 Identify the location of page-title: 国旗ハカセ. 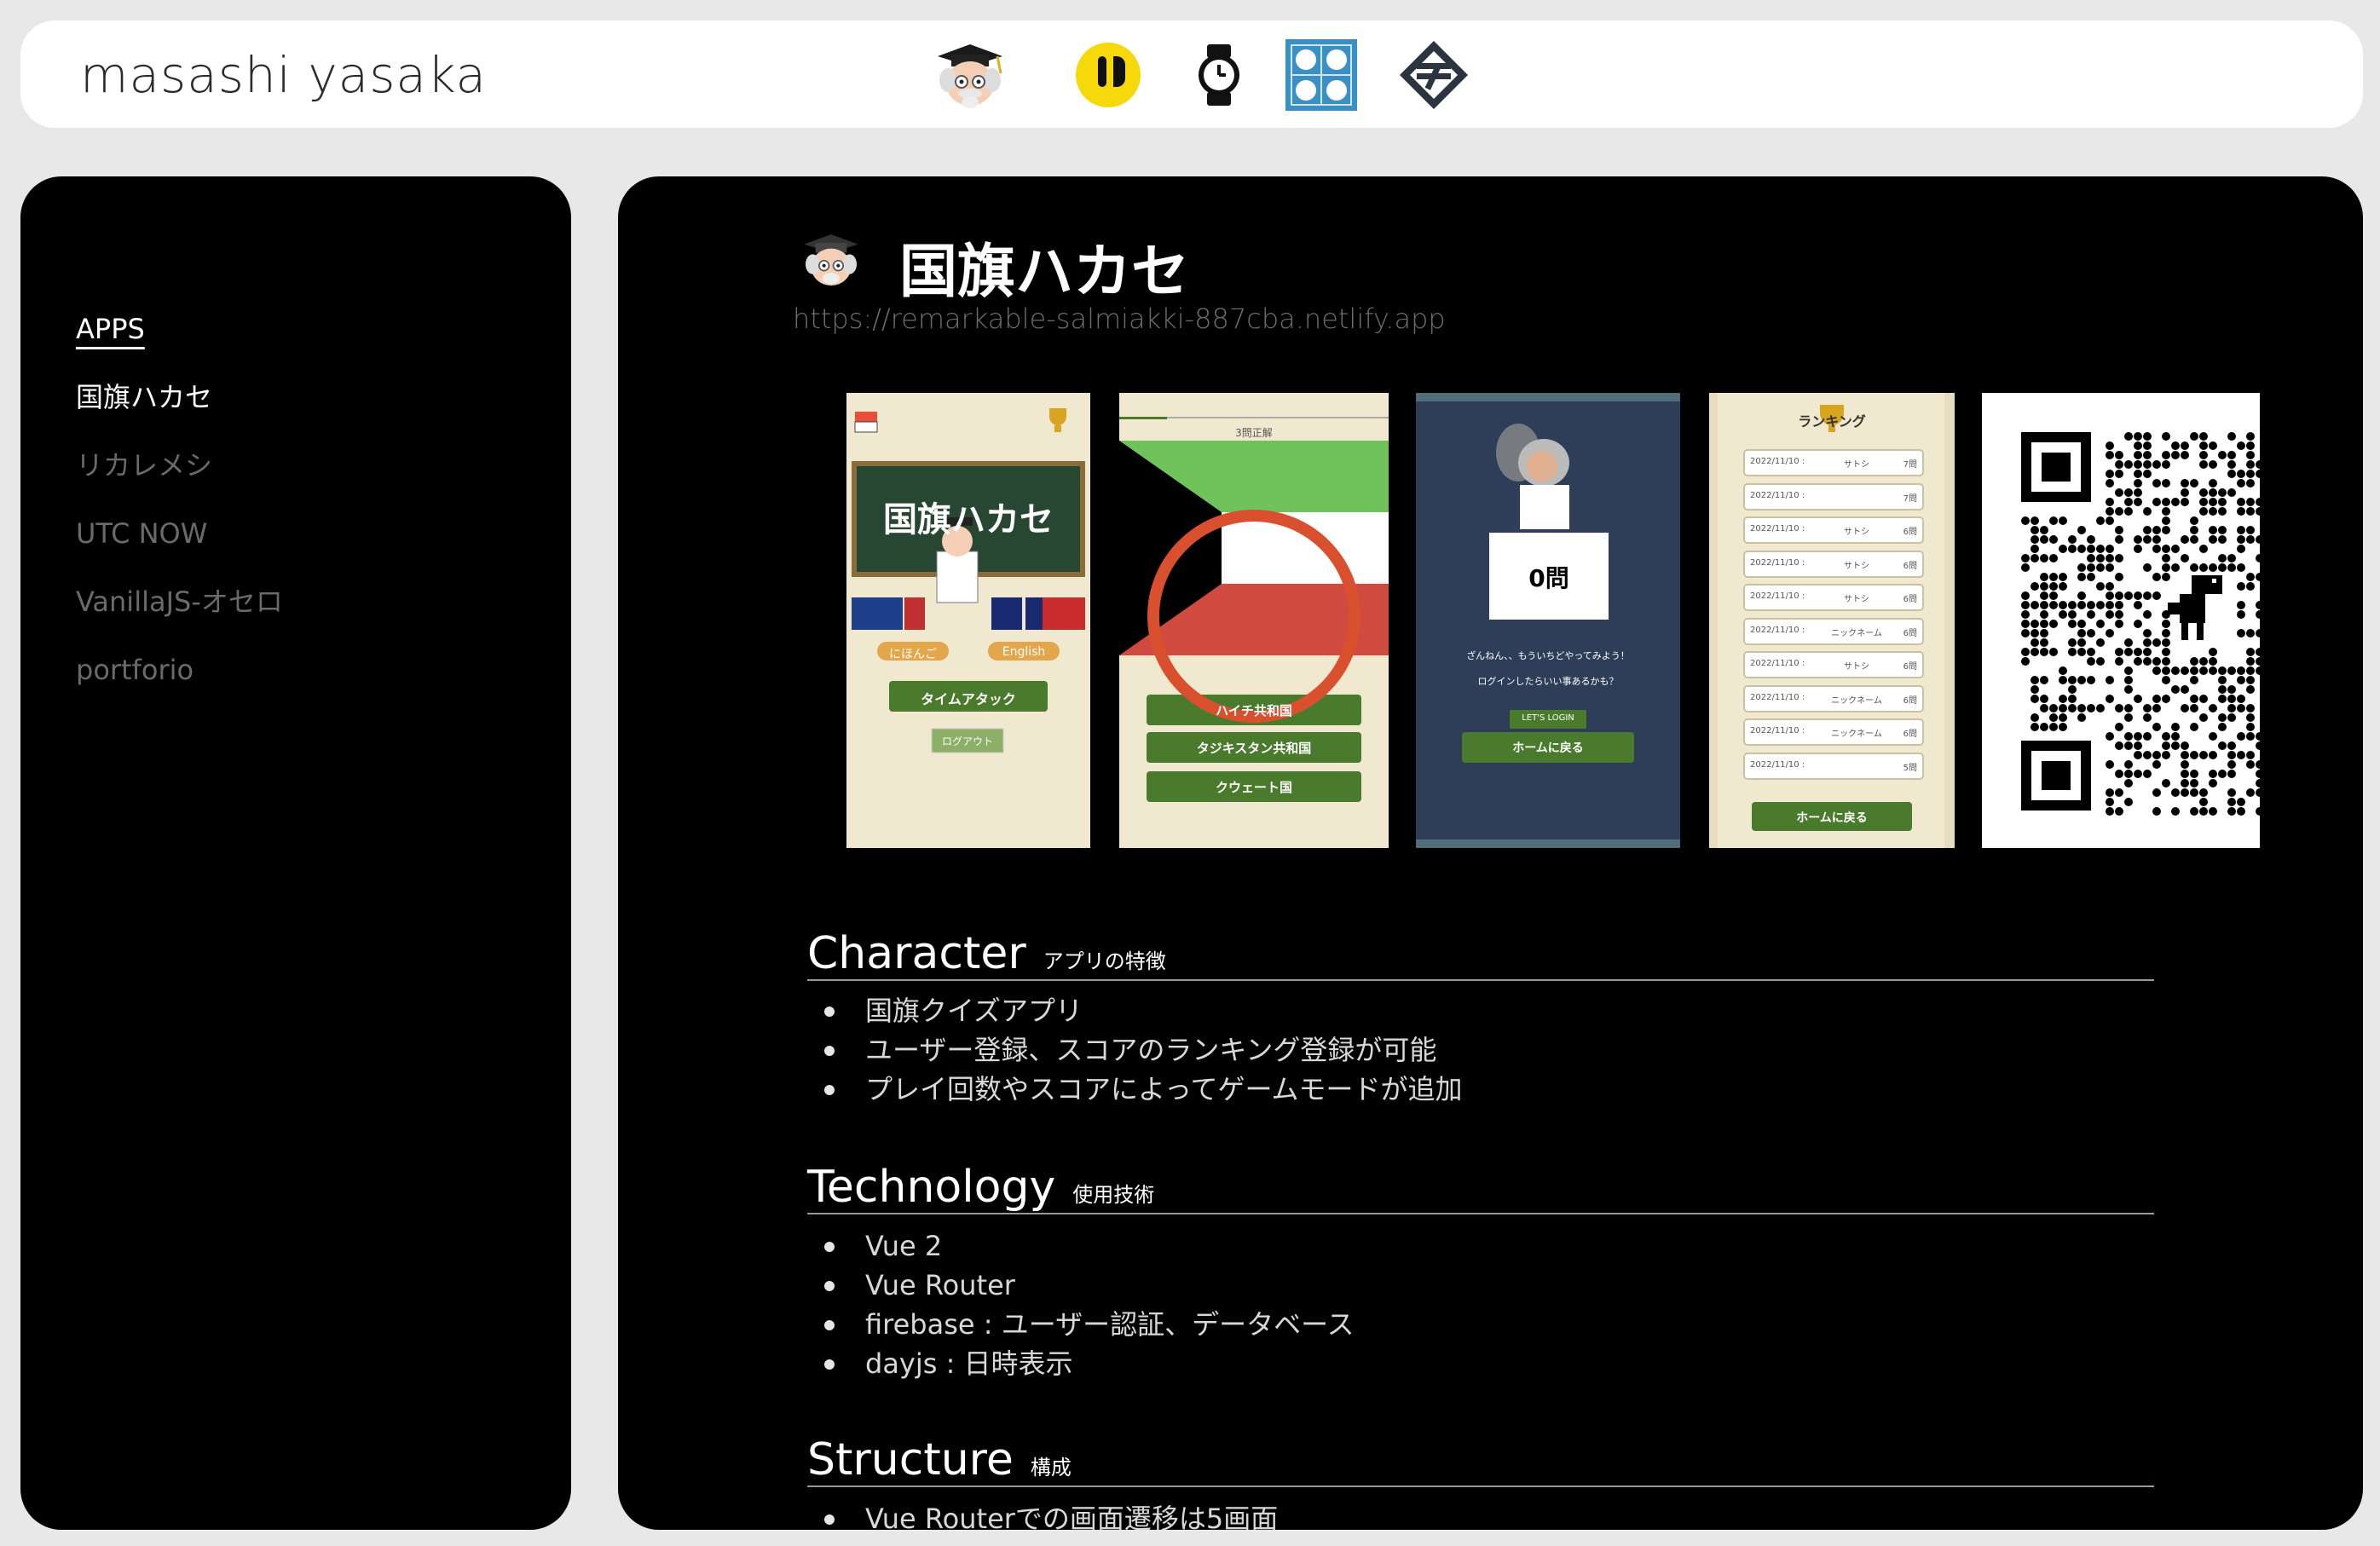
(1044, 272).